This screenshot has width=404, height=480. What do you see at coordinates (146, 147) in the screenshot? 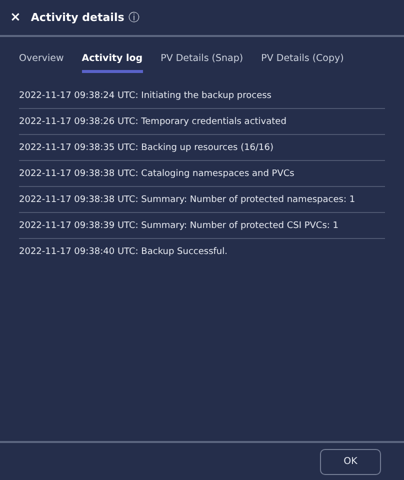
I see `log-entry: 2022-11-17 09:38:35 UTC: Backing up resources (16/16)` at bounding box center [146, 147].